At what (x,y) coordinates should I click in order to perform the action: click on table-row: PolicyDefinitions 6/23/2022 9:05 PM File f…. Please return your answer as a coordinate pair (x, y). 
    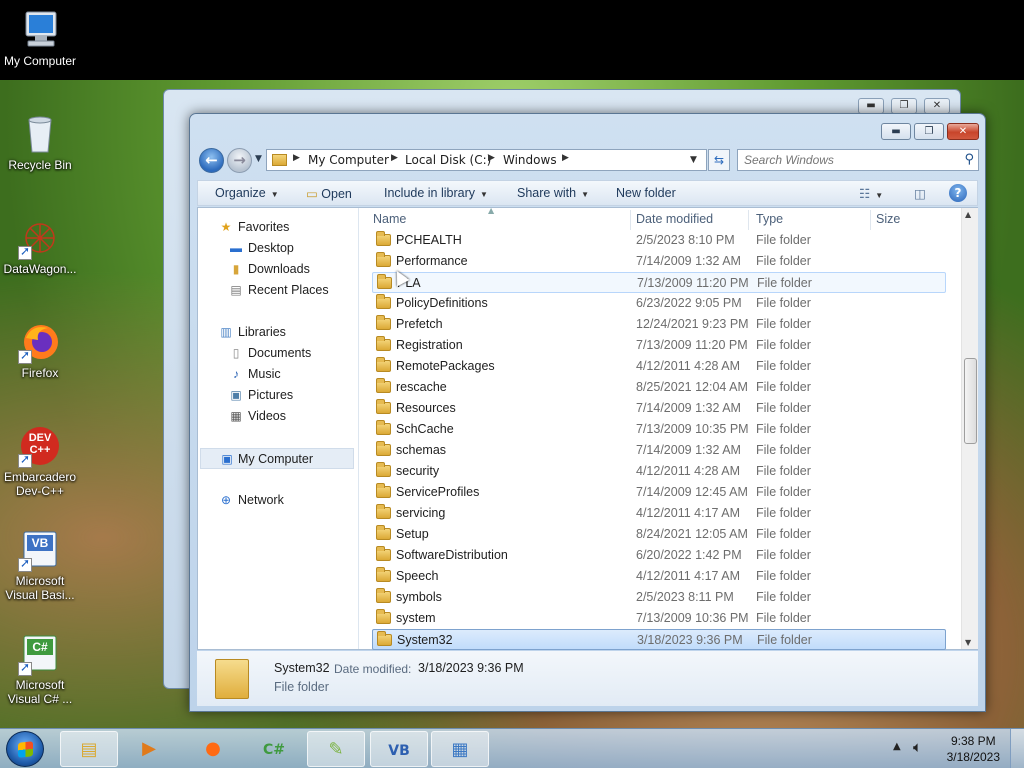
    Looking at the image, I should click on (659, 303).